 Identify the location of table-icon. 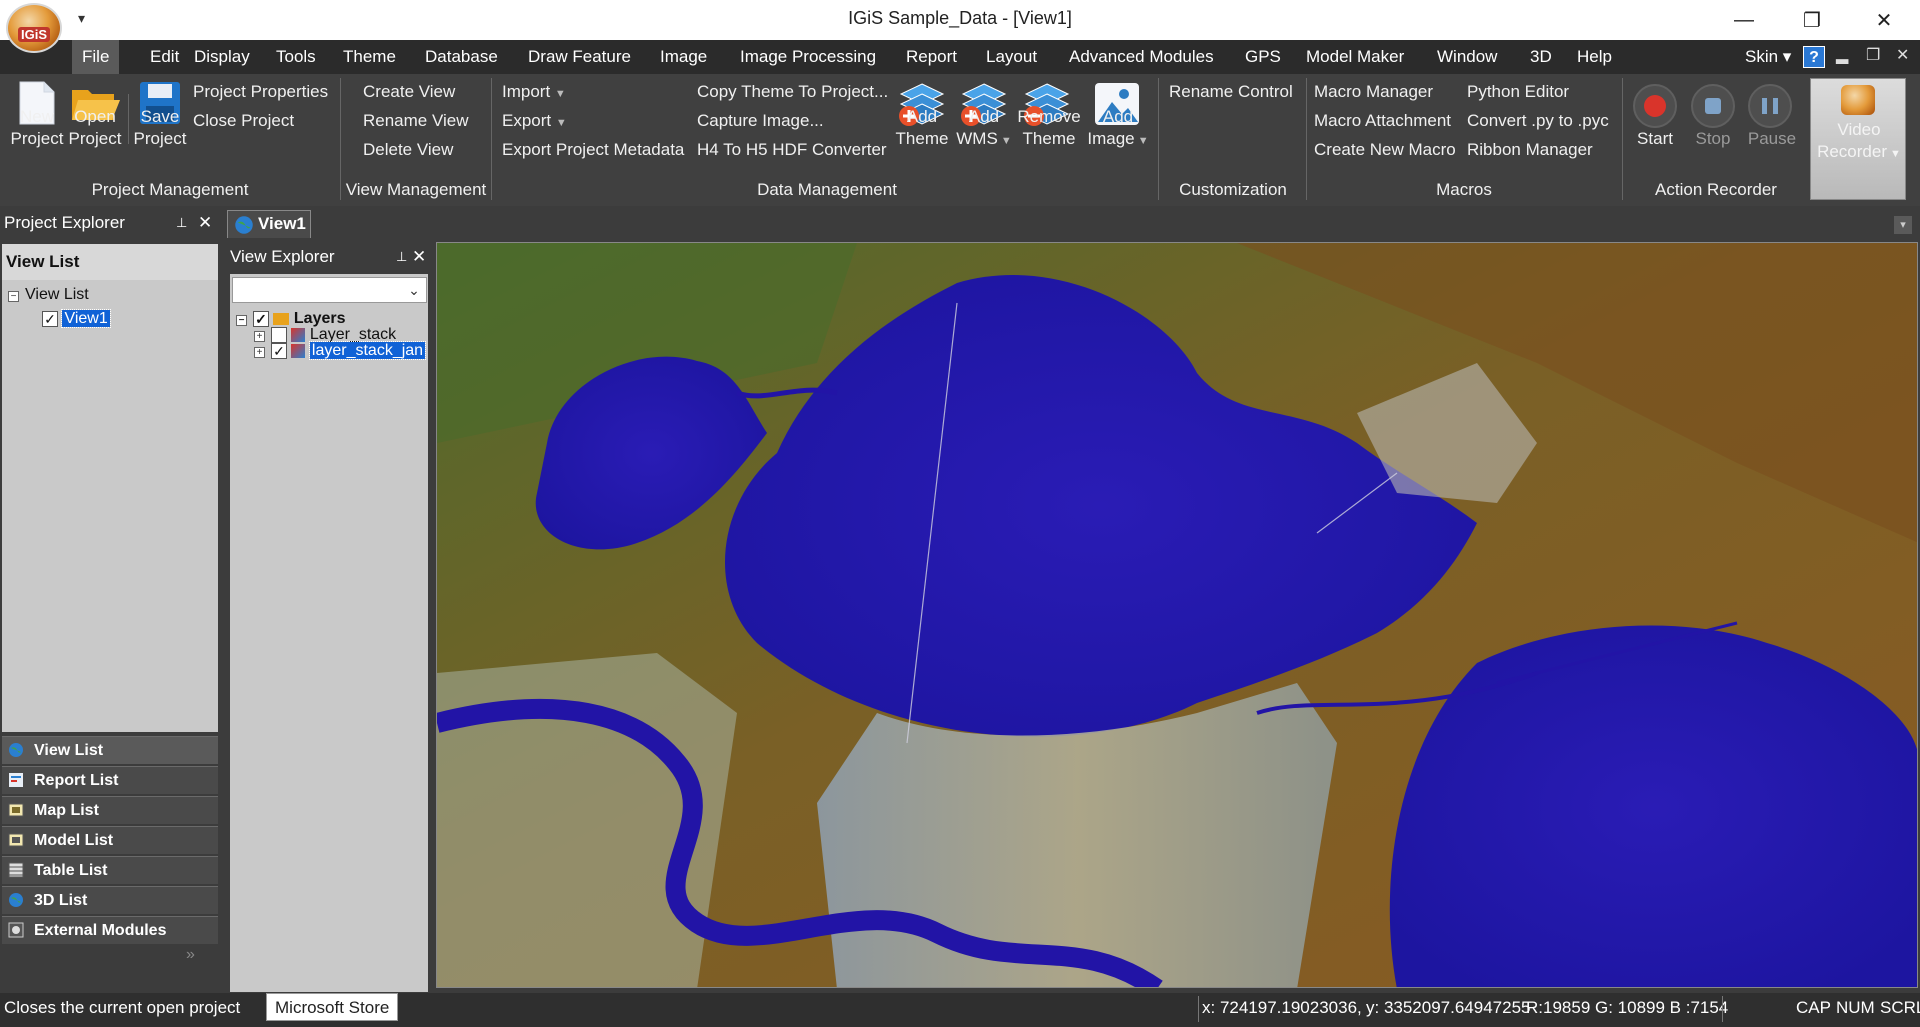
(16, 870).